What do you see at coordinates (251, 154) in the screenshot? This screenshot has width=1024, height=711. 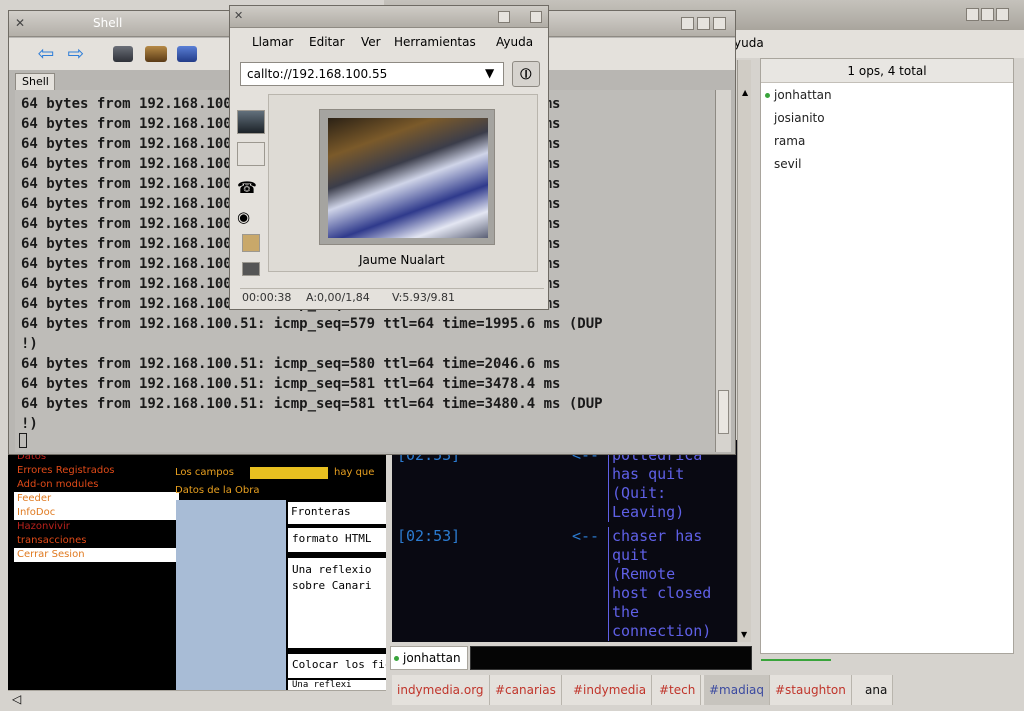 I see `sliders-icon` at bounding box center [251, 154].